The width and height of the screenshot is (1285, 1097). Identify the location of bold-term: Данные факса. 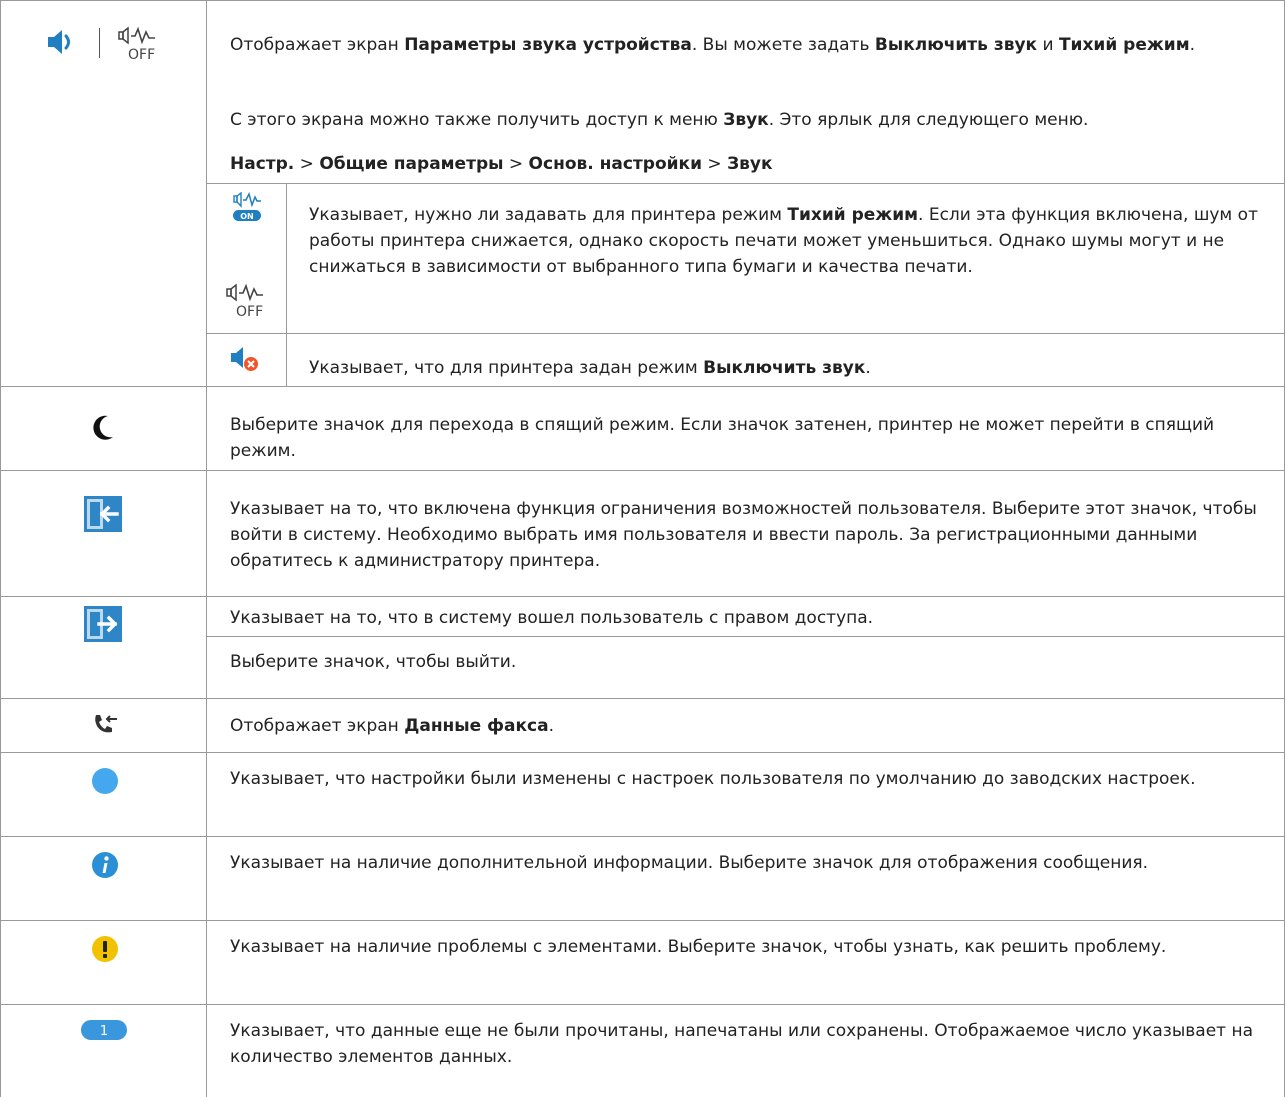
(476, 726).